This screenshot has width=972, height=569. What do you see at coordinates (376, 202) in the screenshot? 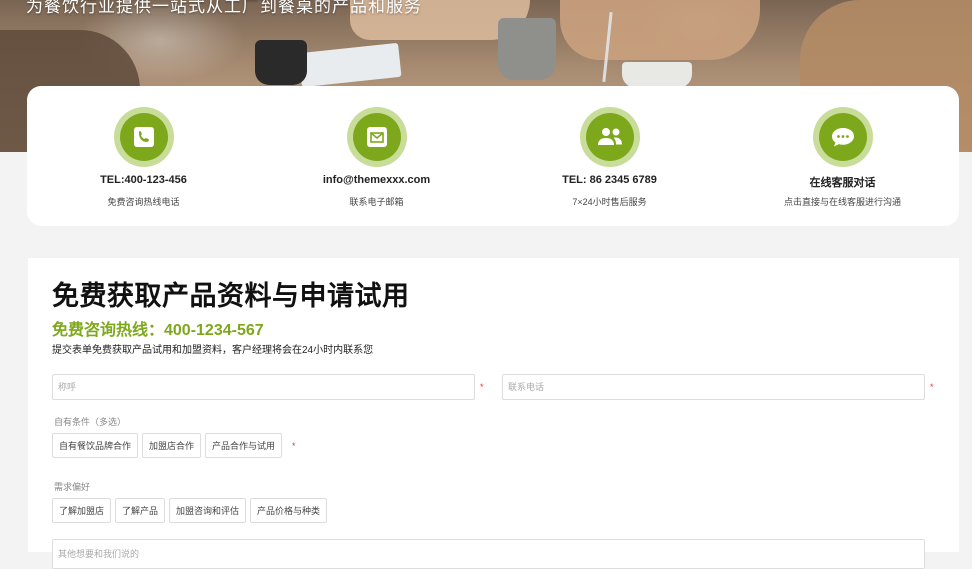
I see `contact-email-subtitle: 联系电子邮箱` at bounding box center [376, 202].